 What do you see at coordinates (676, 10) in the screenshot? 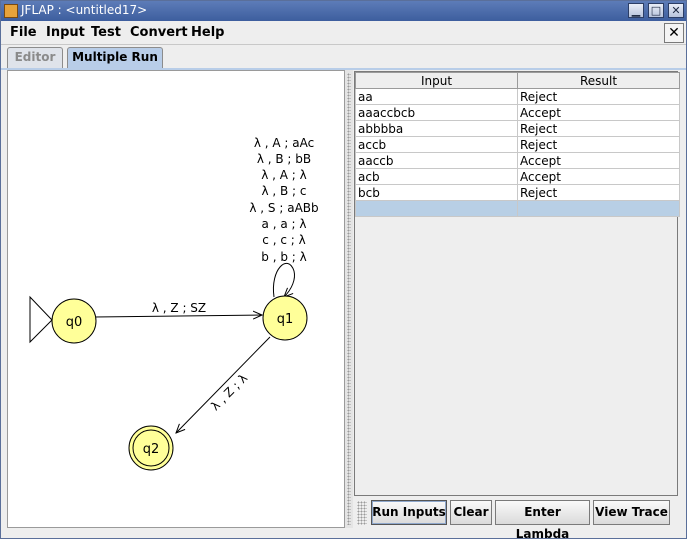
I see `close-window-icon: ✕` at bounding box center [676, 10].